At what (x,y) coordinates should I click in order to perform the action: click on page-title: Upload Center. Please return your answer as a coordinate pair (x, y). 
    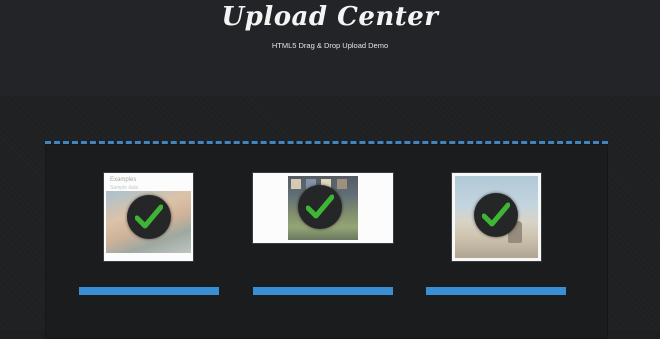
    Looking at the image, I should click on (330, 17).